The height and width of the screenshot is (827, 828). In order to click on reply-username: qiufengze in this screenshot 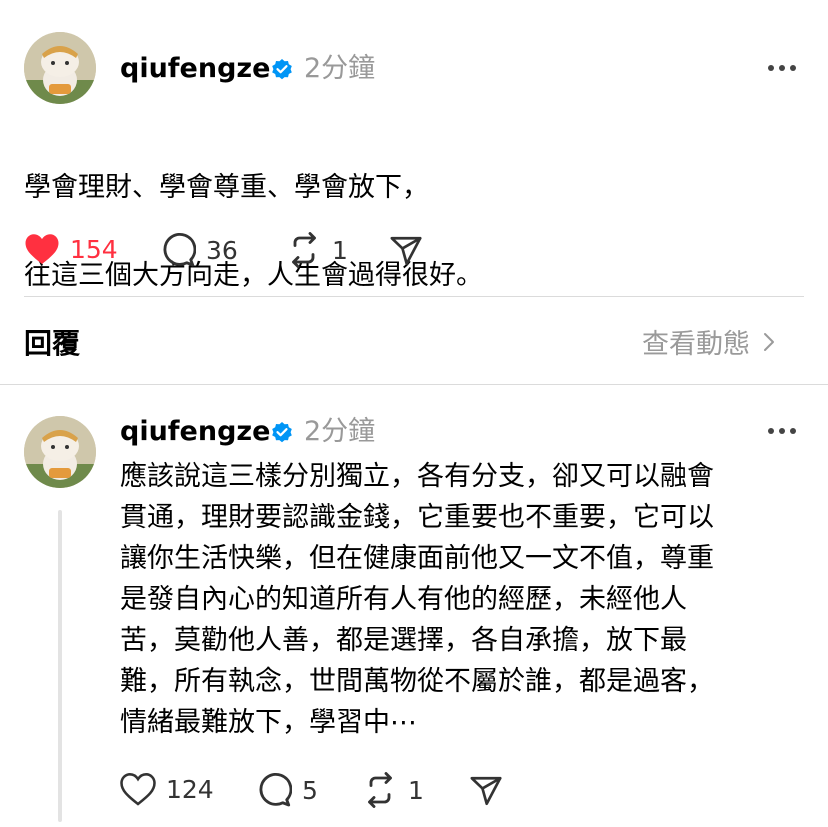, I will do `click(195, 432)`.